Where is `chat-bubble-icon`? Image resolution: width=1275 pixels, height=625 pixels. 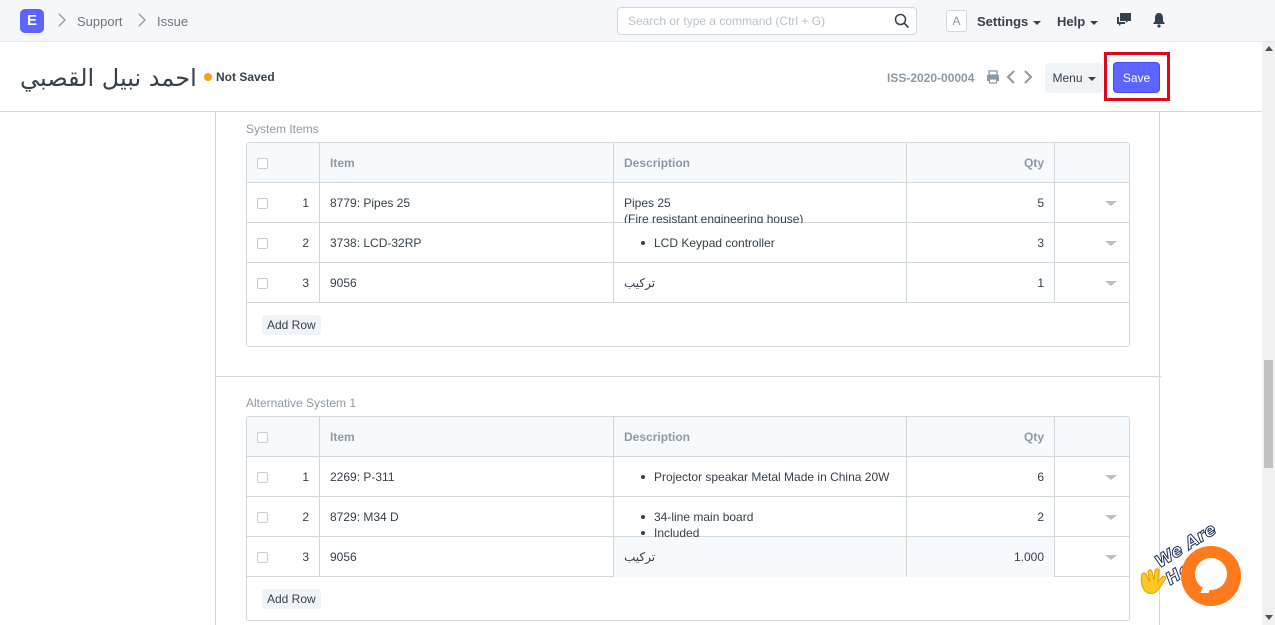
chat-bubble-icon is located at coordinates (1211, 574).